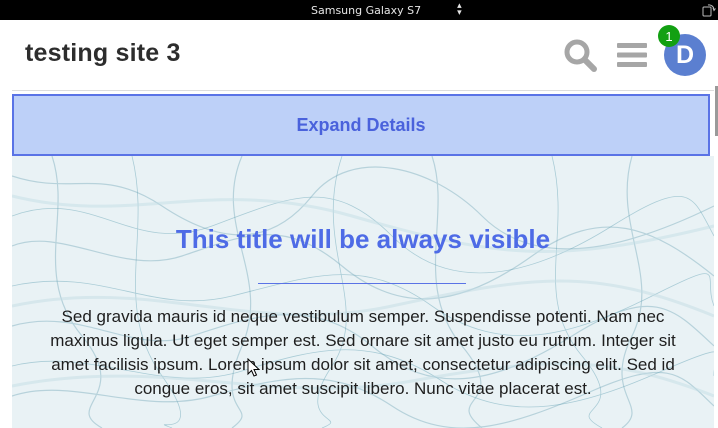 This screenshot has width=718, height=428. Describe the element at coordinates (685, 54) in the screenshot. I see `avatar-initial: D` at that location.